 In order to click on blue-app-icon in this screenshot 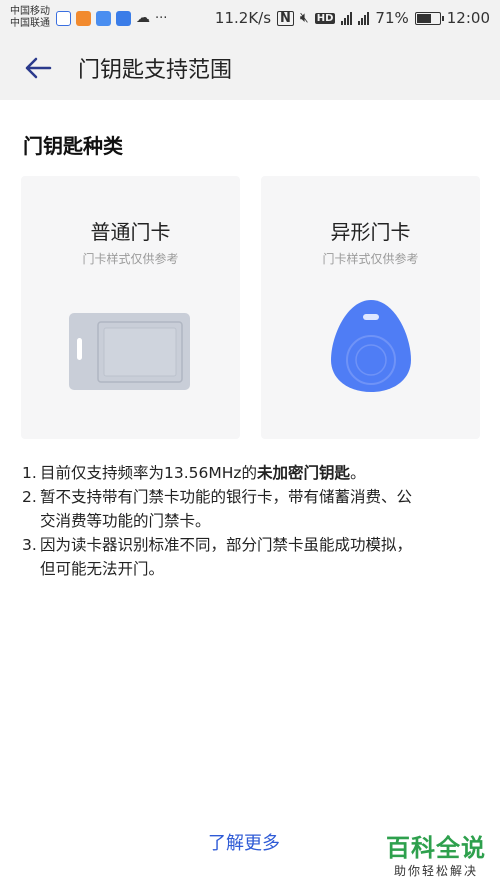, I will do `click(123, 18)`.